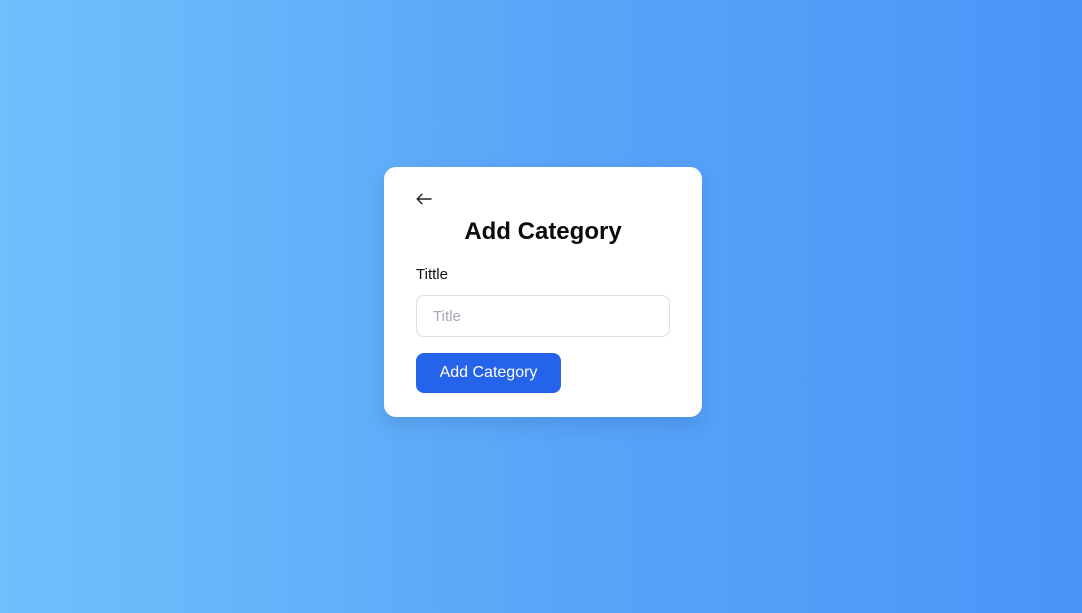  What do you see at coordinates (488, 373) in the screenshot?
I see `add-category-button: Add Category` at bounding box center [488, 373].